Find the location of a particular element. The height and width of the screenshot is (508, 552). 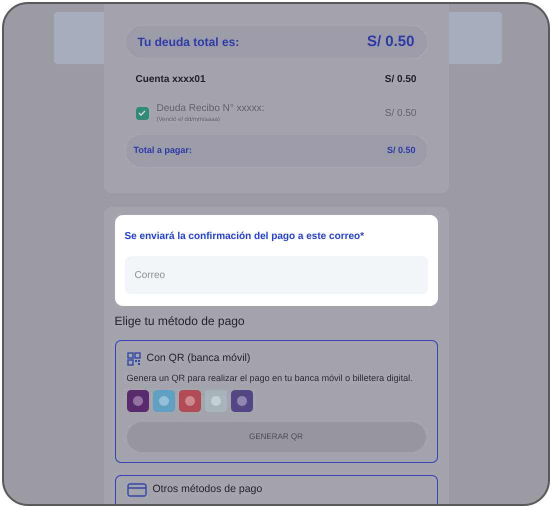

account-label: Cuenta xxxx01 is located at coordinates (171, 80).